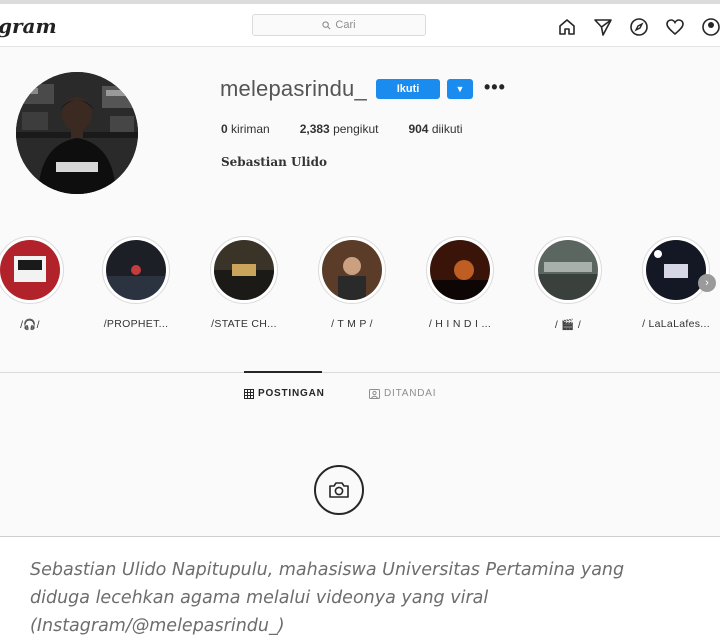 This screenshot has height=642, width=720. I want to click on tab-posts: POSTINGAN, so click(284, 393).